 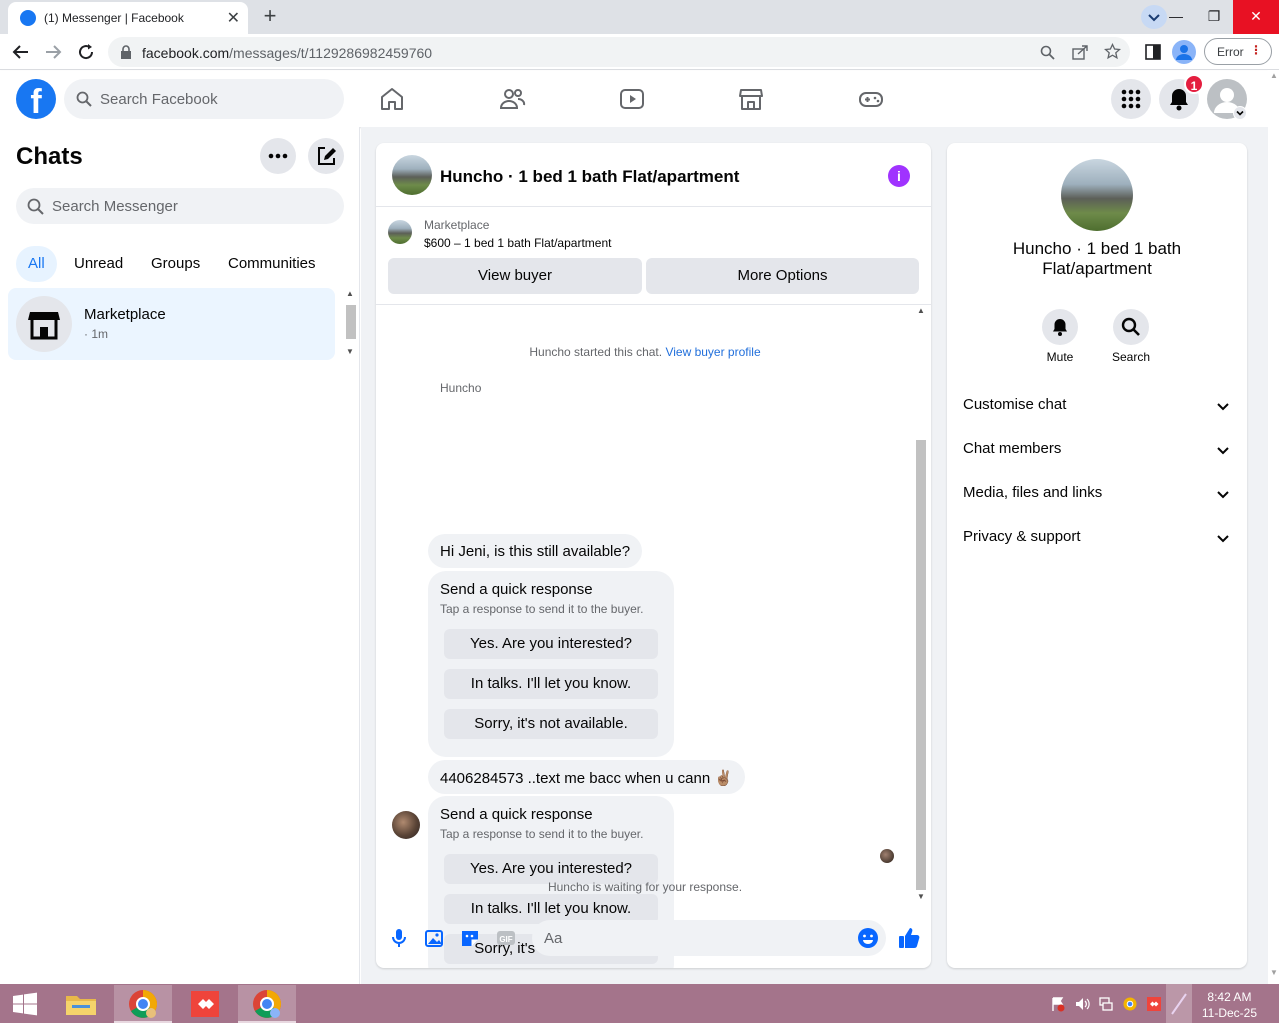 What do you see at coordinates (1194, 84) in the screenshot?
I see `notification-badge: 1` at bounding box center [1194, 84].